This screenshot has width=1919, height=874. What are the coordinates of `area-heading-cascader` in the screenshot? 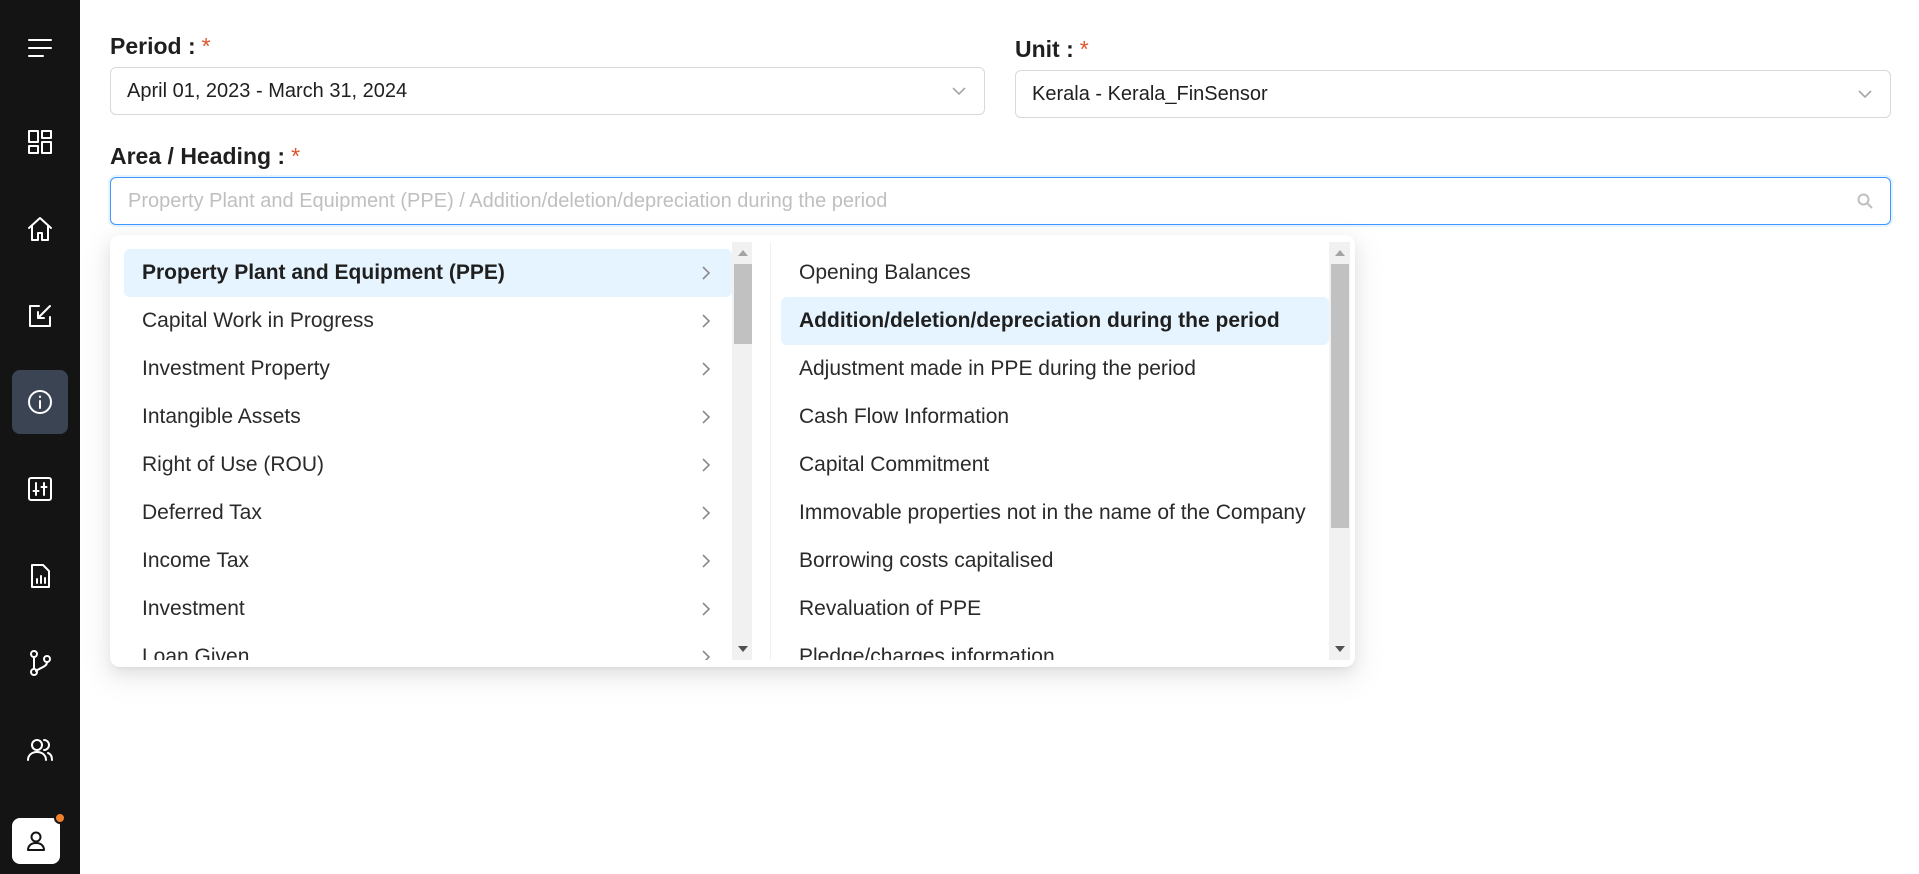 It's located at (1000, 201).